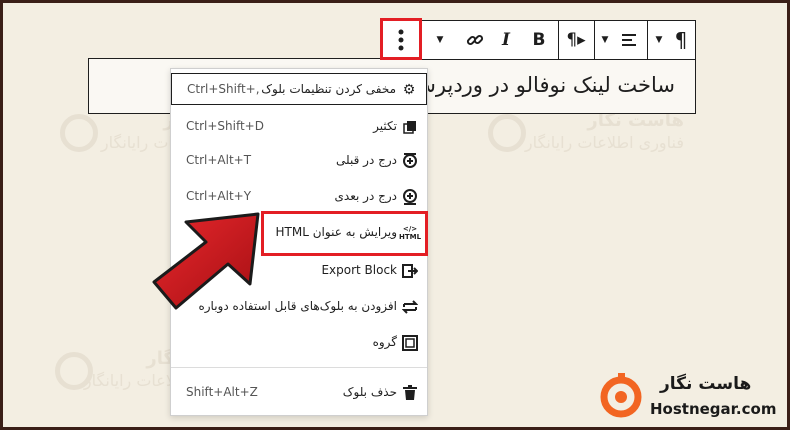 This screenshot has height=430, width=790. I want to click on logo-name-en: Hostnegar.com, so click(713, 409).